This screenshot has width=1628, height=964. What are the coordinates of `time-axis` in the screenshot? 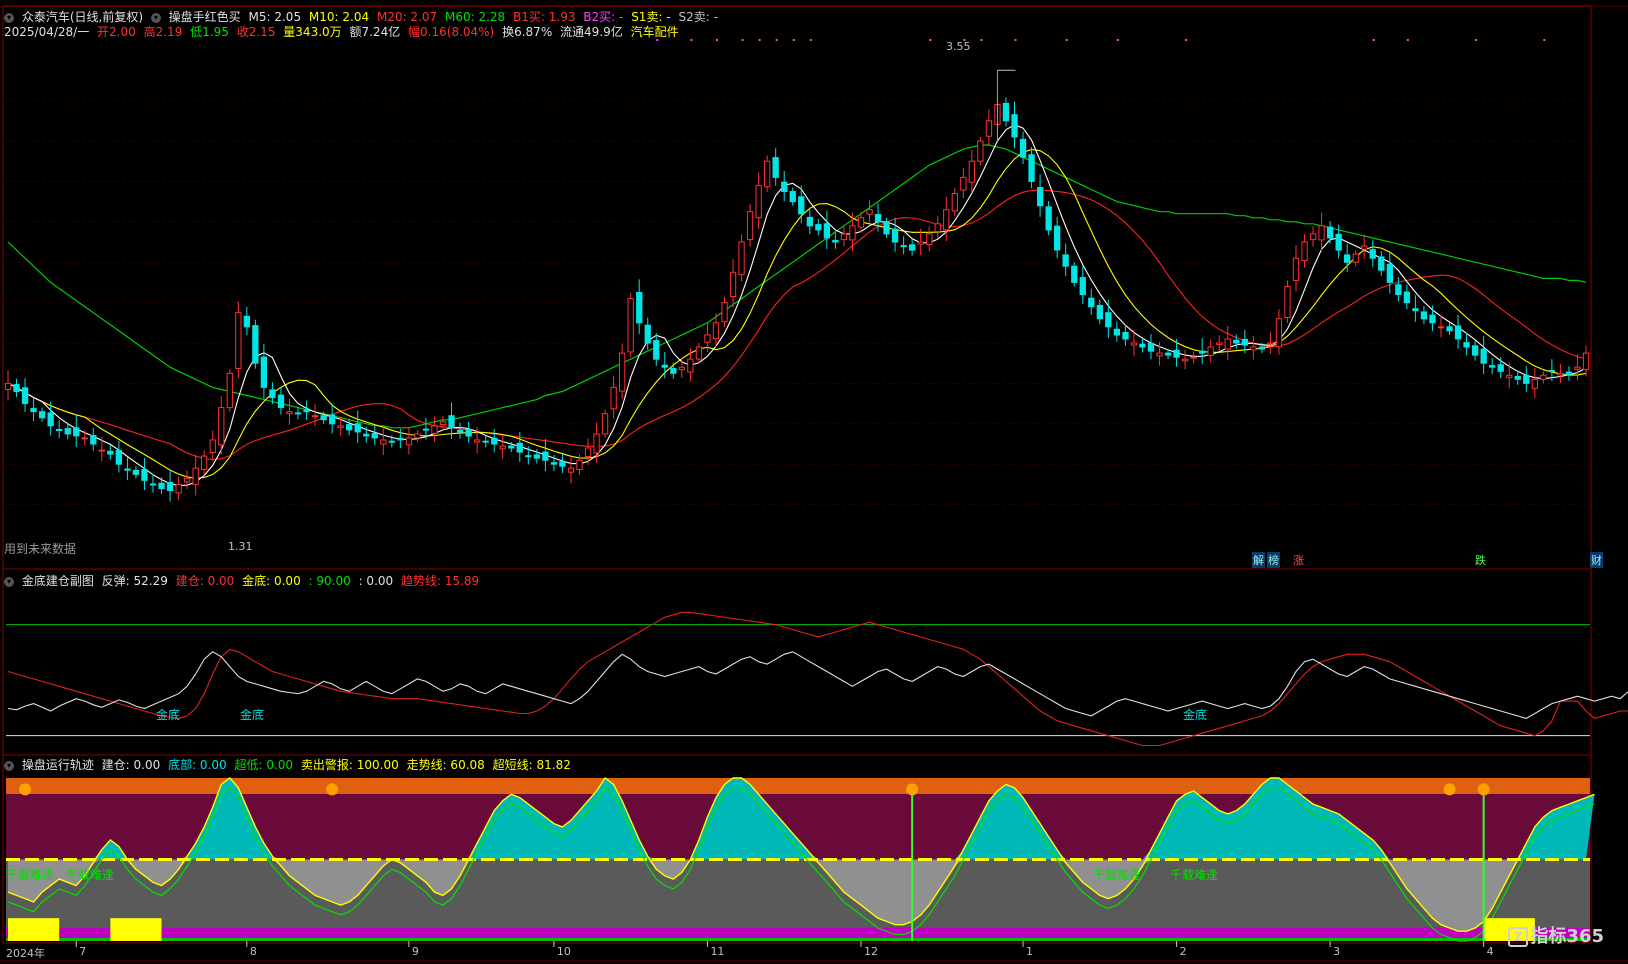 It's located at (797, 944).